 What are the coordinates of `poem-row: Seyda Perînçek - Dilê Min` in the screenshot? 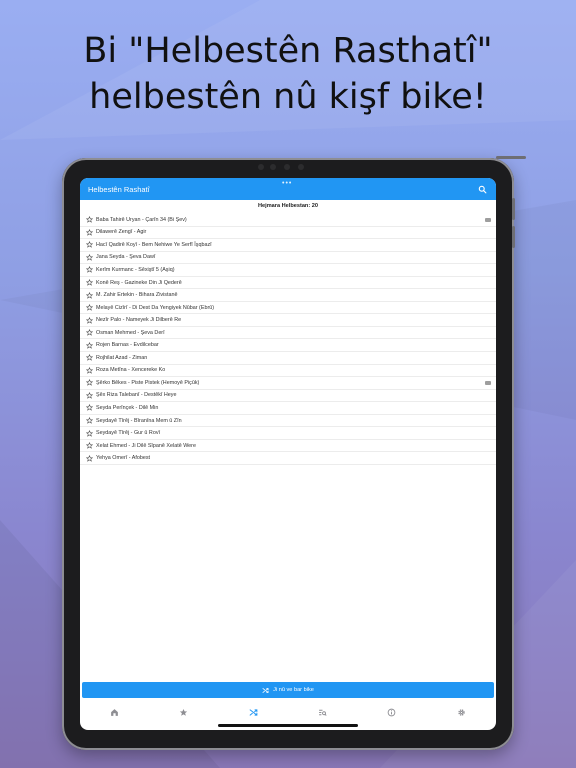 It's located at (288, 408).